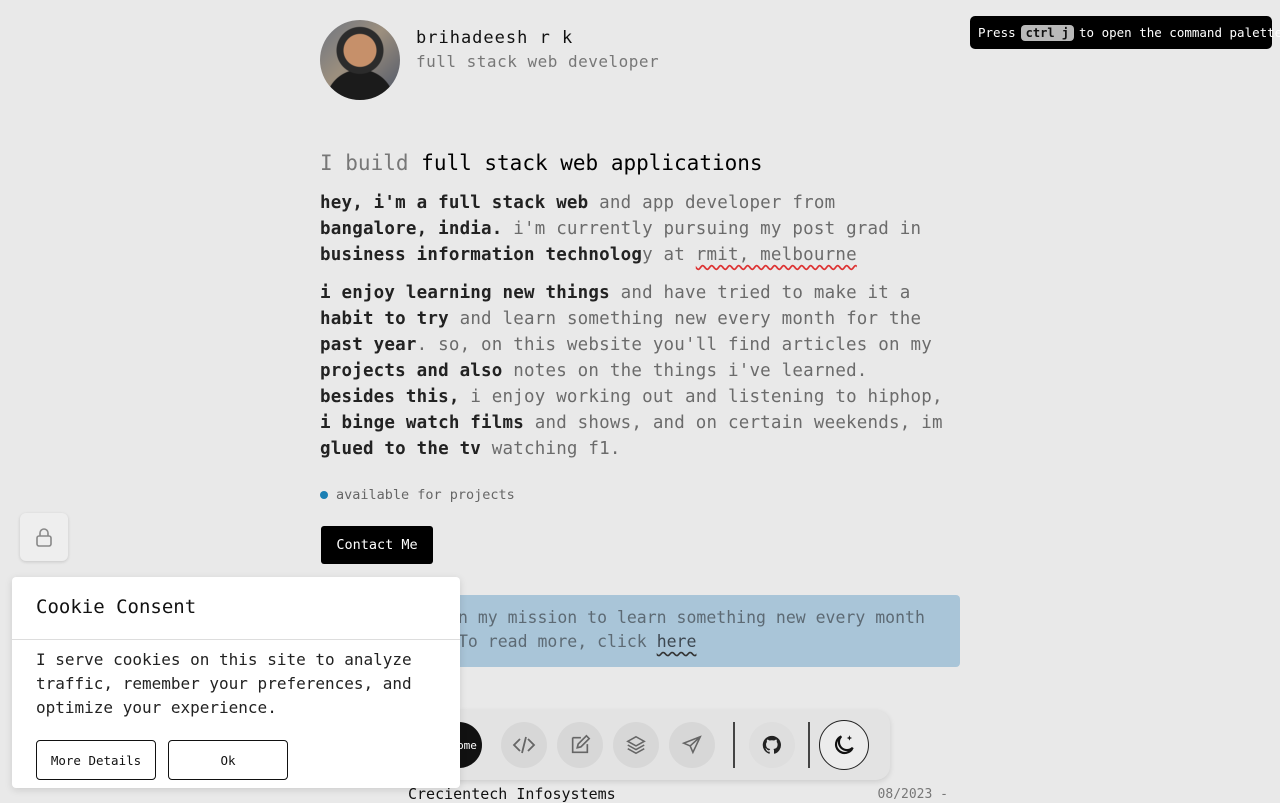  Describe the element at coordinates (495, 38) in the screenshot. I see `profile-name: brihadeesh r k` at that location.